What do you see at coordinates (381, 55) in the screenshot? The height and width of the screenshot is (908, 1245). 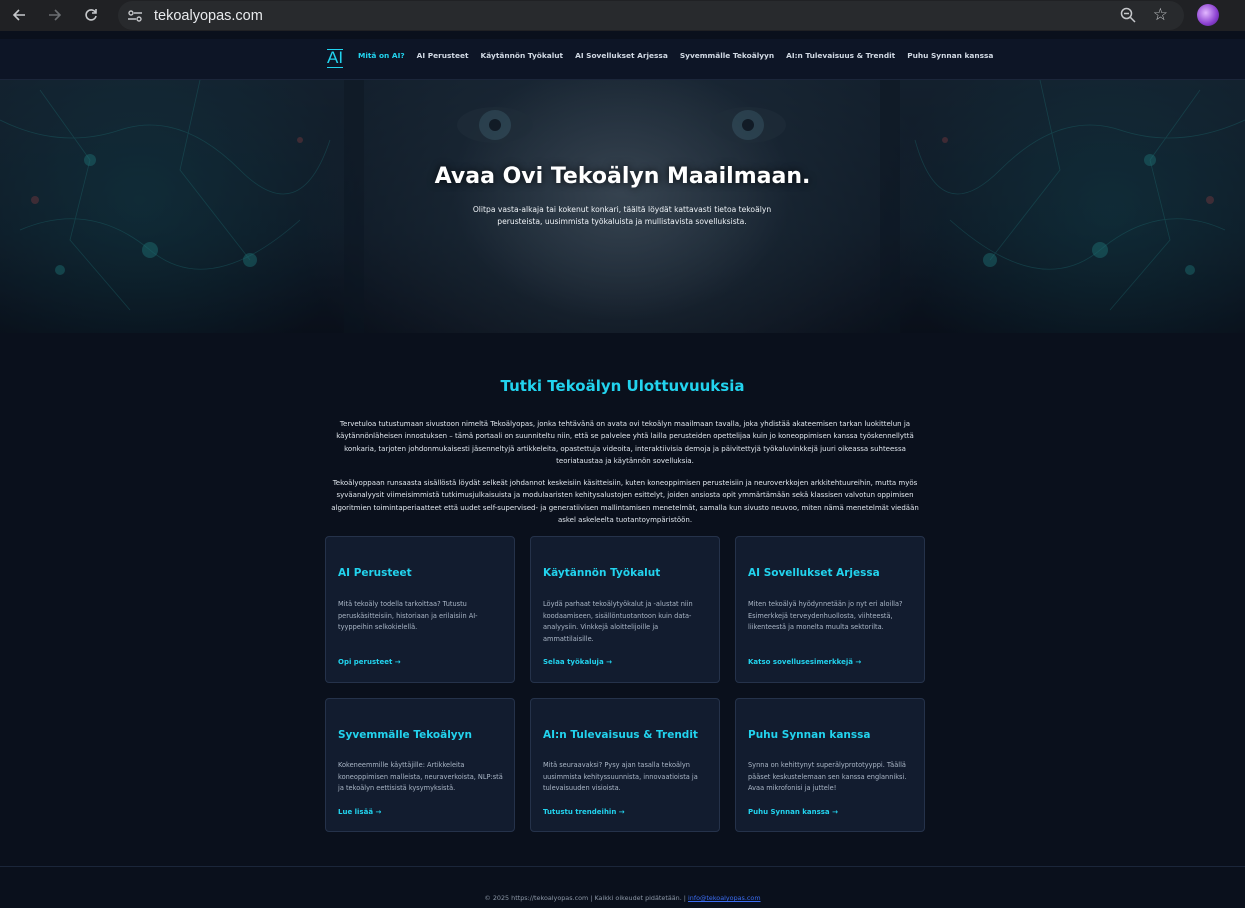 I see `nav-link-what-is-ai: Mitä on AI?` at bounding box center [381, 55].